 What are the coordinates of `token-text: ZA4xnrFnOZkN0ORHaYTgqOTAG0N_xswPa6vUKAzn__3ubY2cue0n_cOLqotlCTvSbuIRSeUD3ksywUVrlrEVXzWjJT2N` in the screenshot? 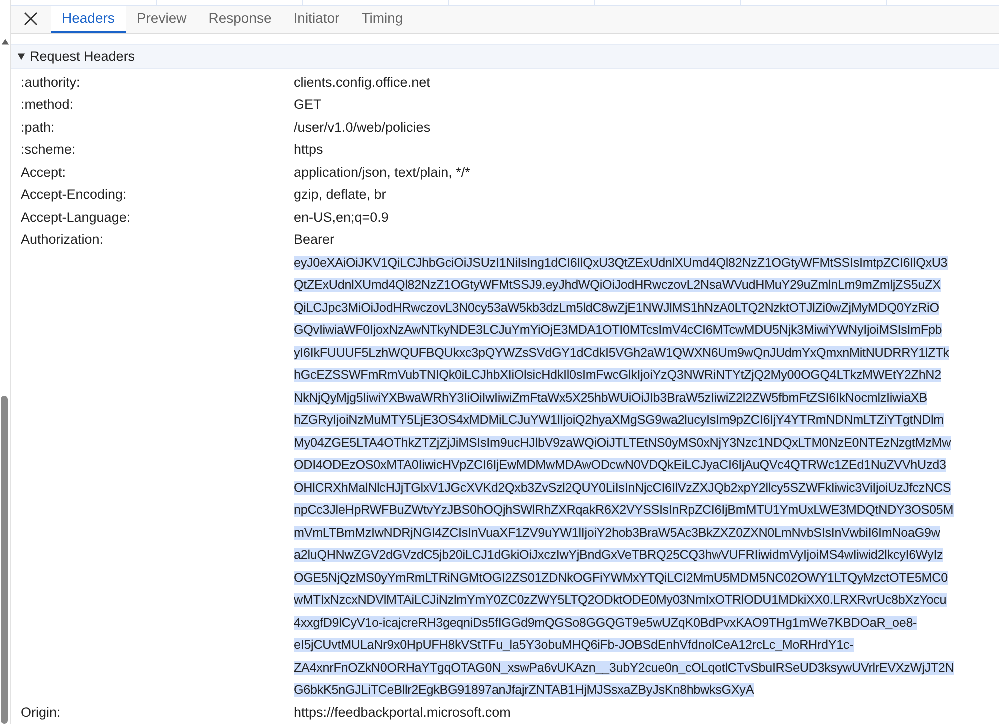 It's located at (624, 667).